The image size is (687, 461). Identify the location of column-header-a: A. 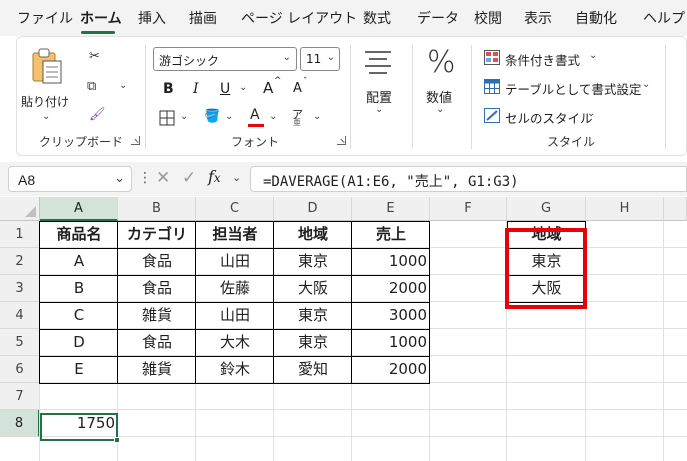
(79, 209).